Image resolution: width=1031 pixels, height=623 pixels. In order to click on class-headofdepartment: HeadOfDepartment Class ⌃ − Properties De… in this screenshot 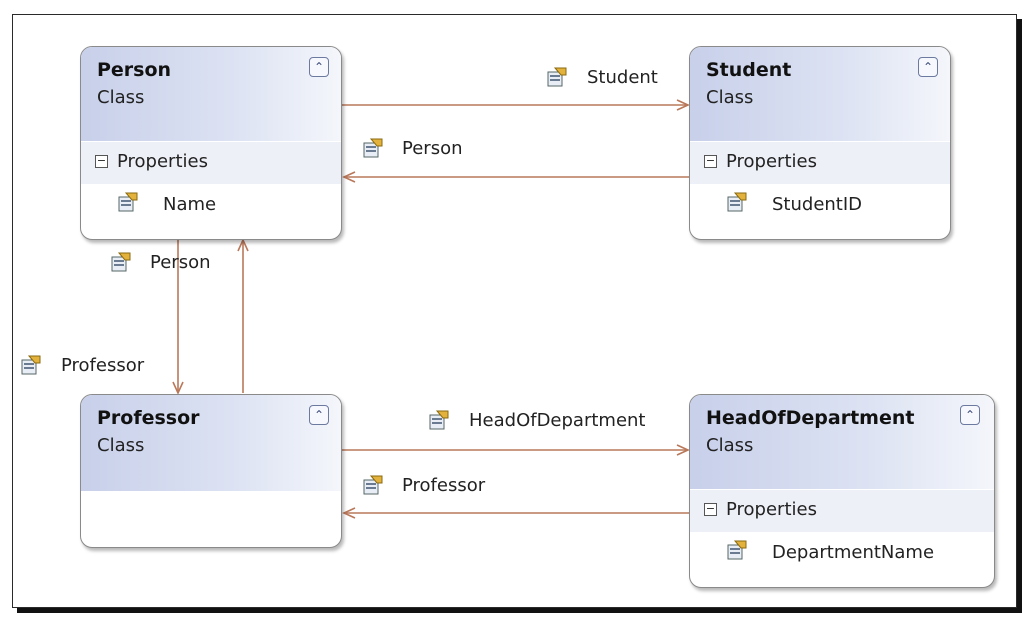, I will do `click(842, 491)`.